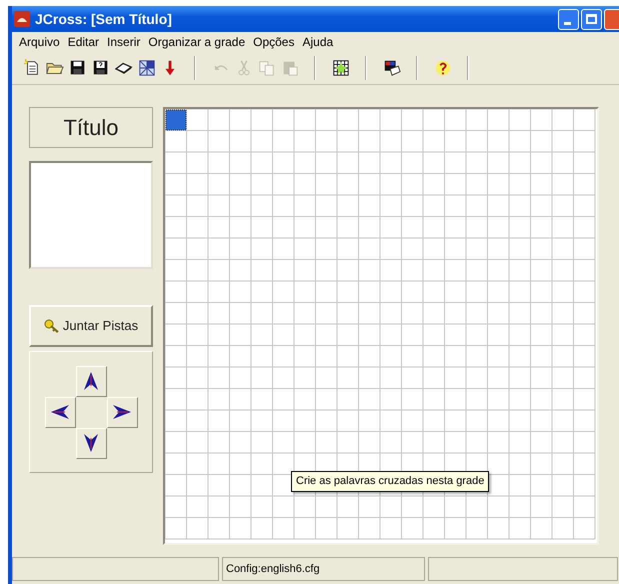 Image resolution: width=619 pixels, height=584 pixels. Describe the element at coordinates (123, 42) in the screenshot. I see `menu-item: Inserir` at that location.